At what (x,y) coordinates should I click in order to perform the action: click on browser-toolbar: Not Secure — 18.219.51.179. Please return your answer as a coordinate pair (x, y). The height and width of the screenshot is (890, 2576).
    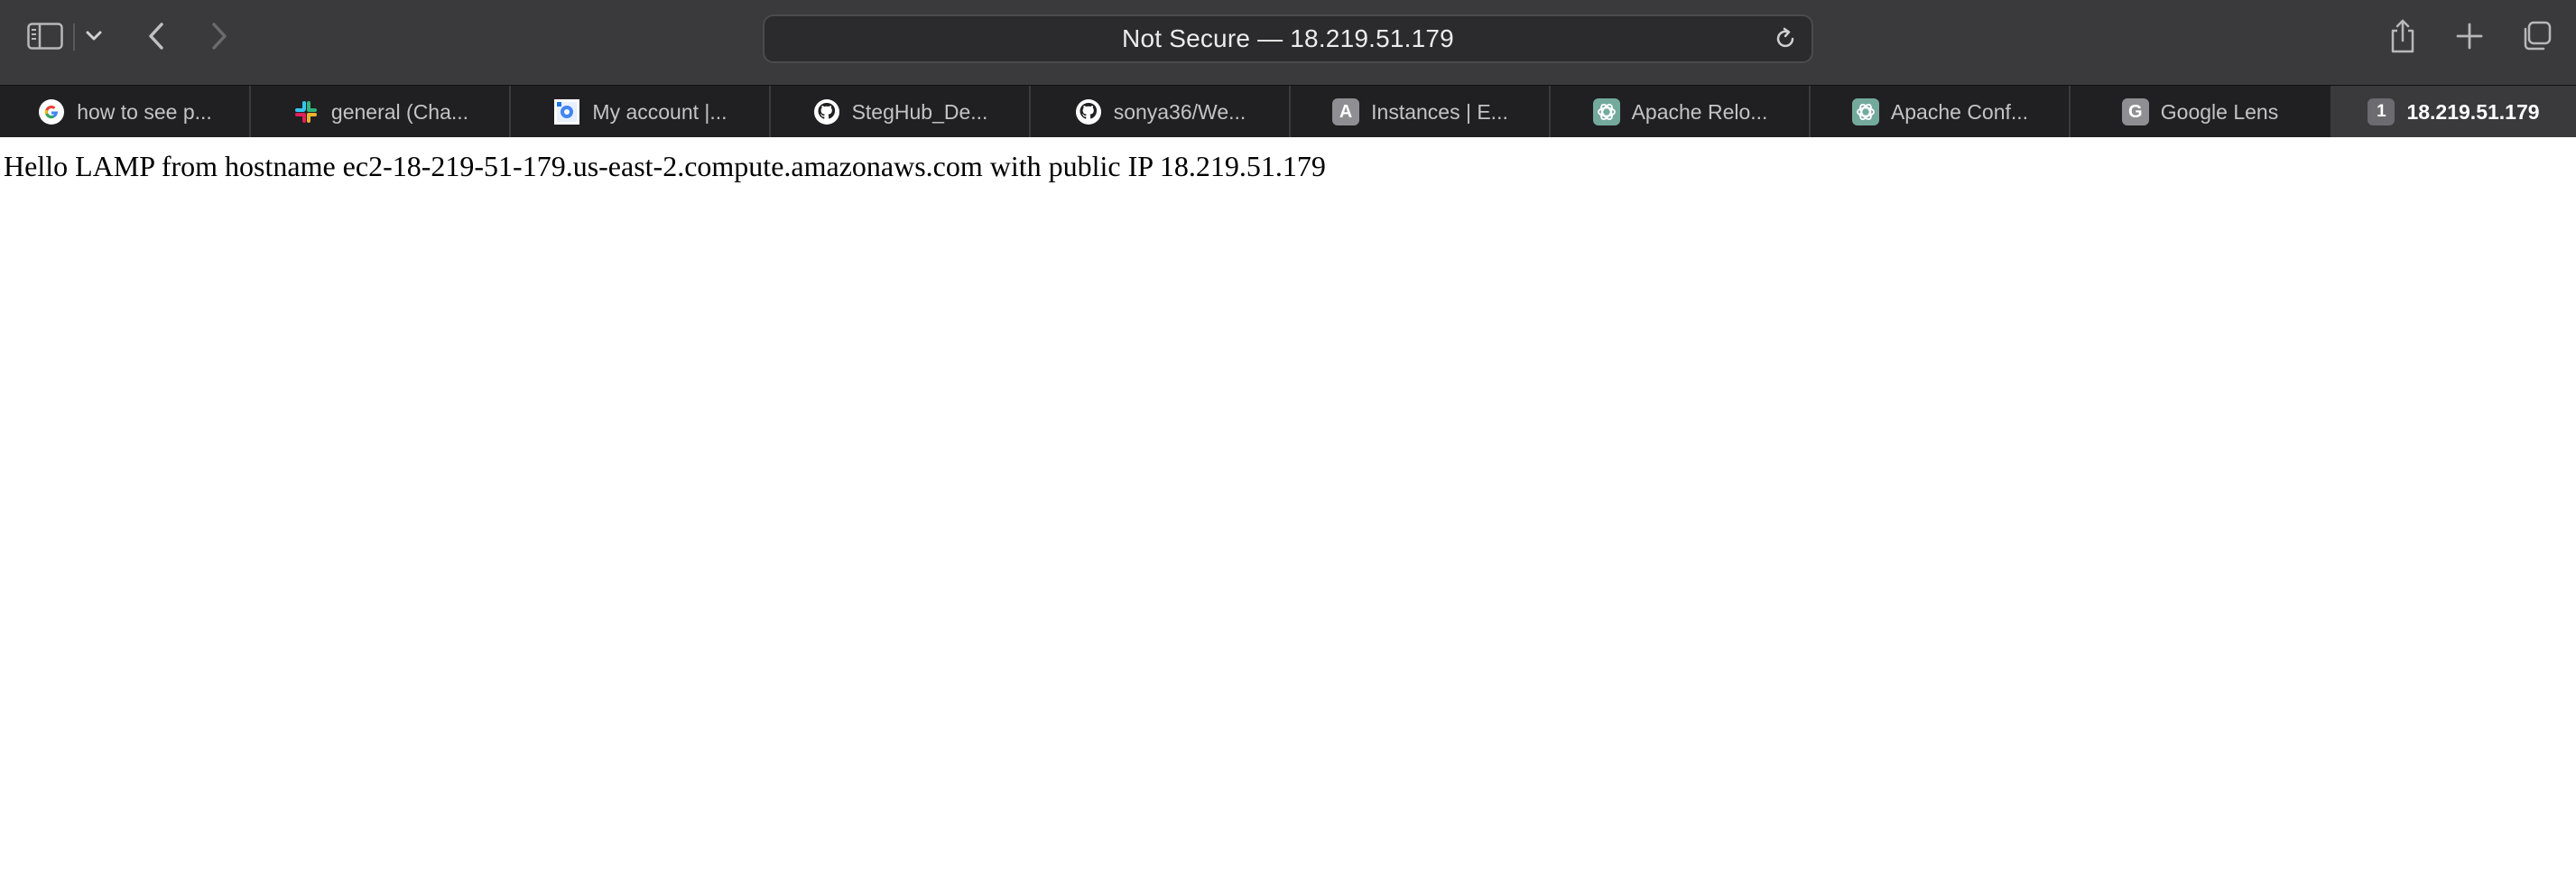
    Looking at the image, I should click on (1288, 42).